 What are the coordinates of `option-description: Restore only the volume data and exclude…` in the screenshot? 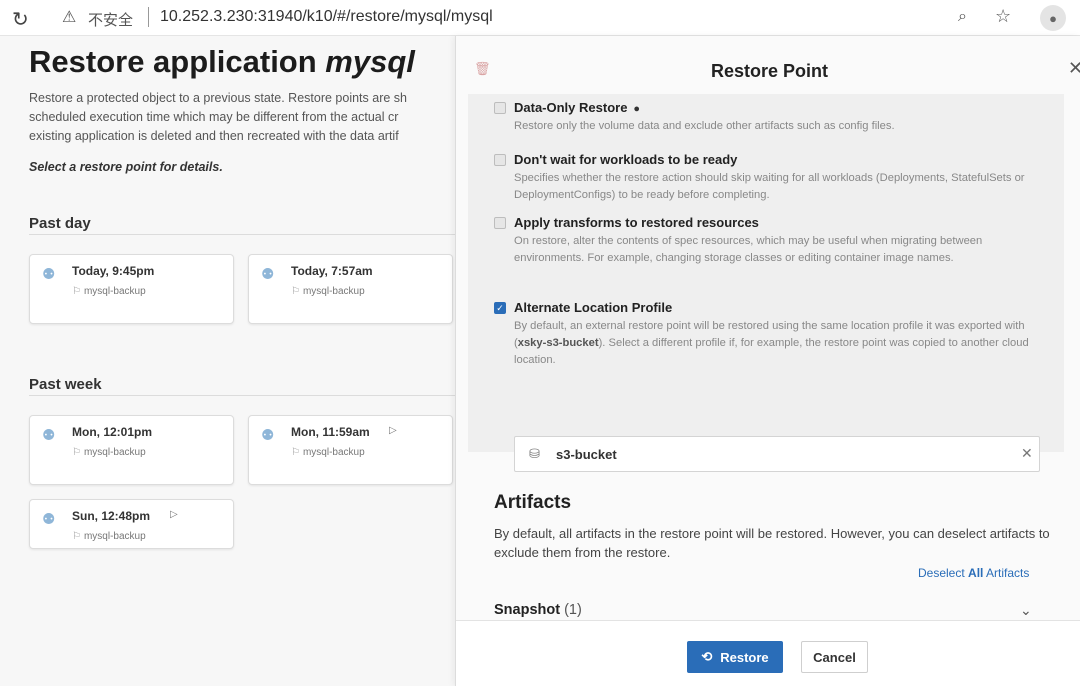 It's located at (704, 126).